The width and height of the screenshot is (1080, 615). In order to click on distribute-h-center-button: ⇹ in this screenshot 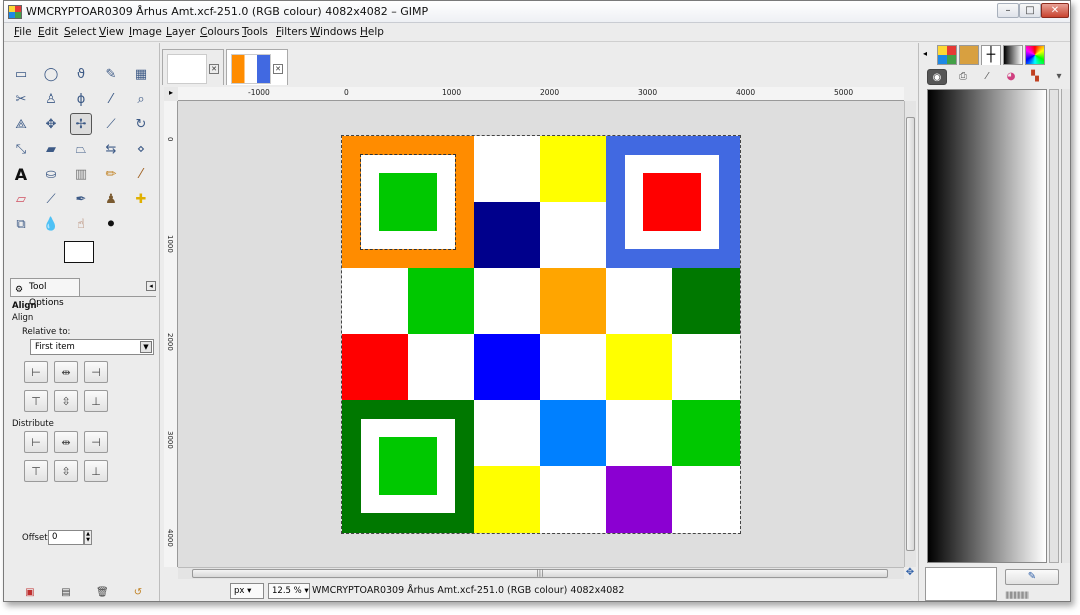, I will do `click(66, 442)`.